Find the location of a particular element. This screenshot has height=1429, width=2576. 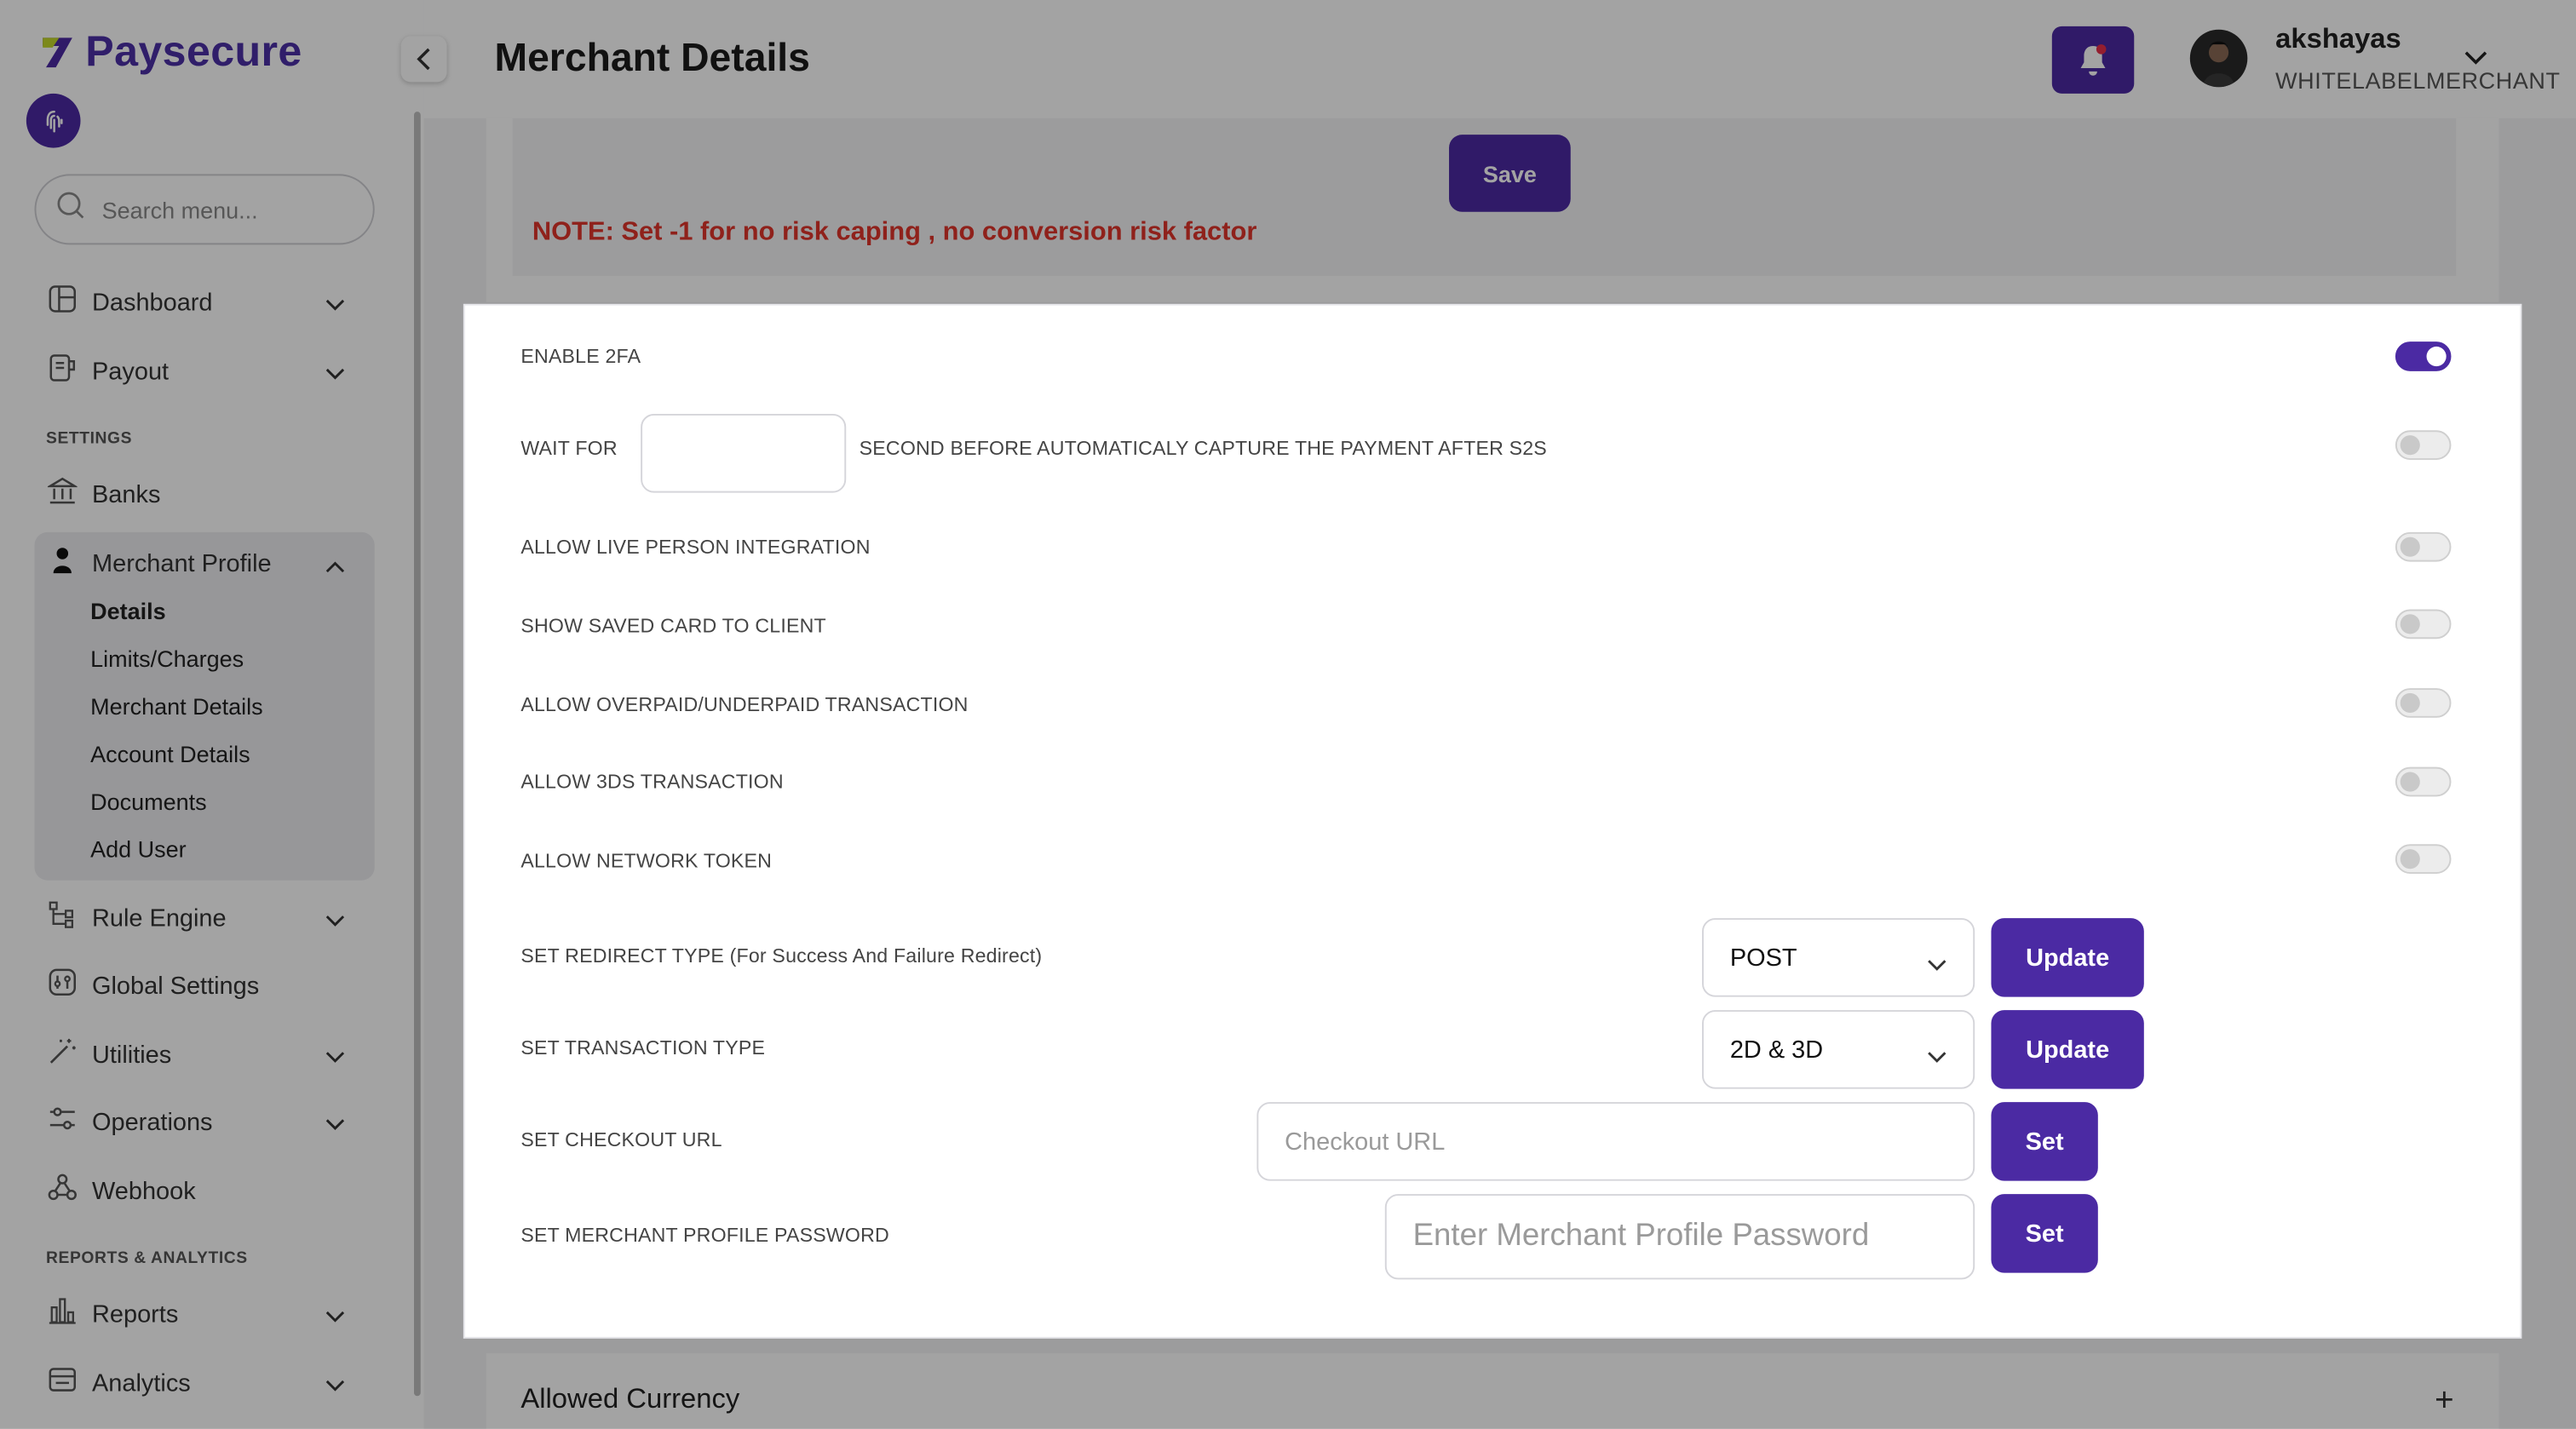

checkout-url-label: SET CHECKOUT URL is located at coordinates (621, 1139).